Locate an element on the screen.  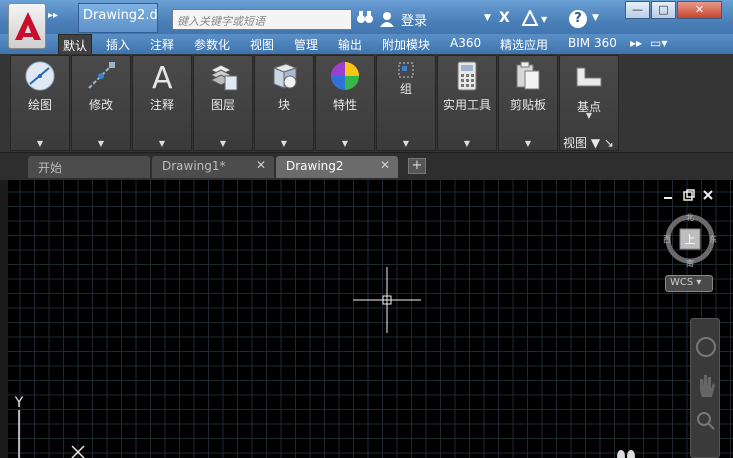
navigation-bar is located at coordinates (705, 388).